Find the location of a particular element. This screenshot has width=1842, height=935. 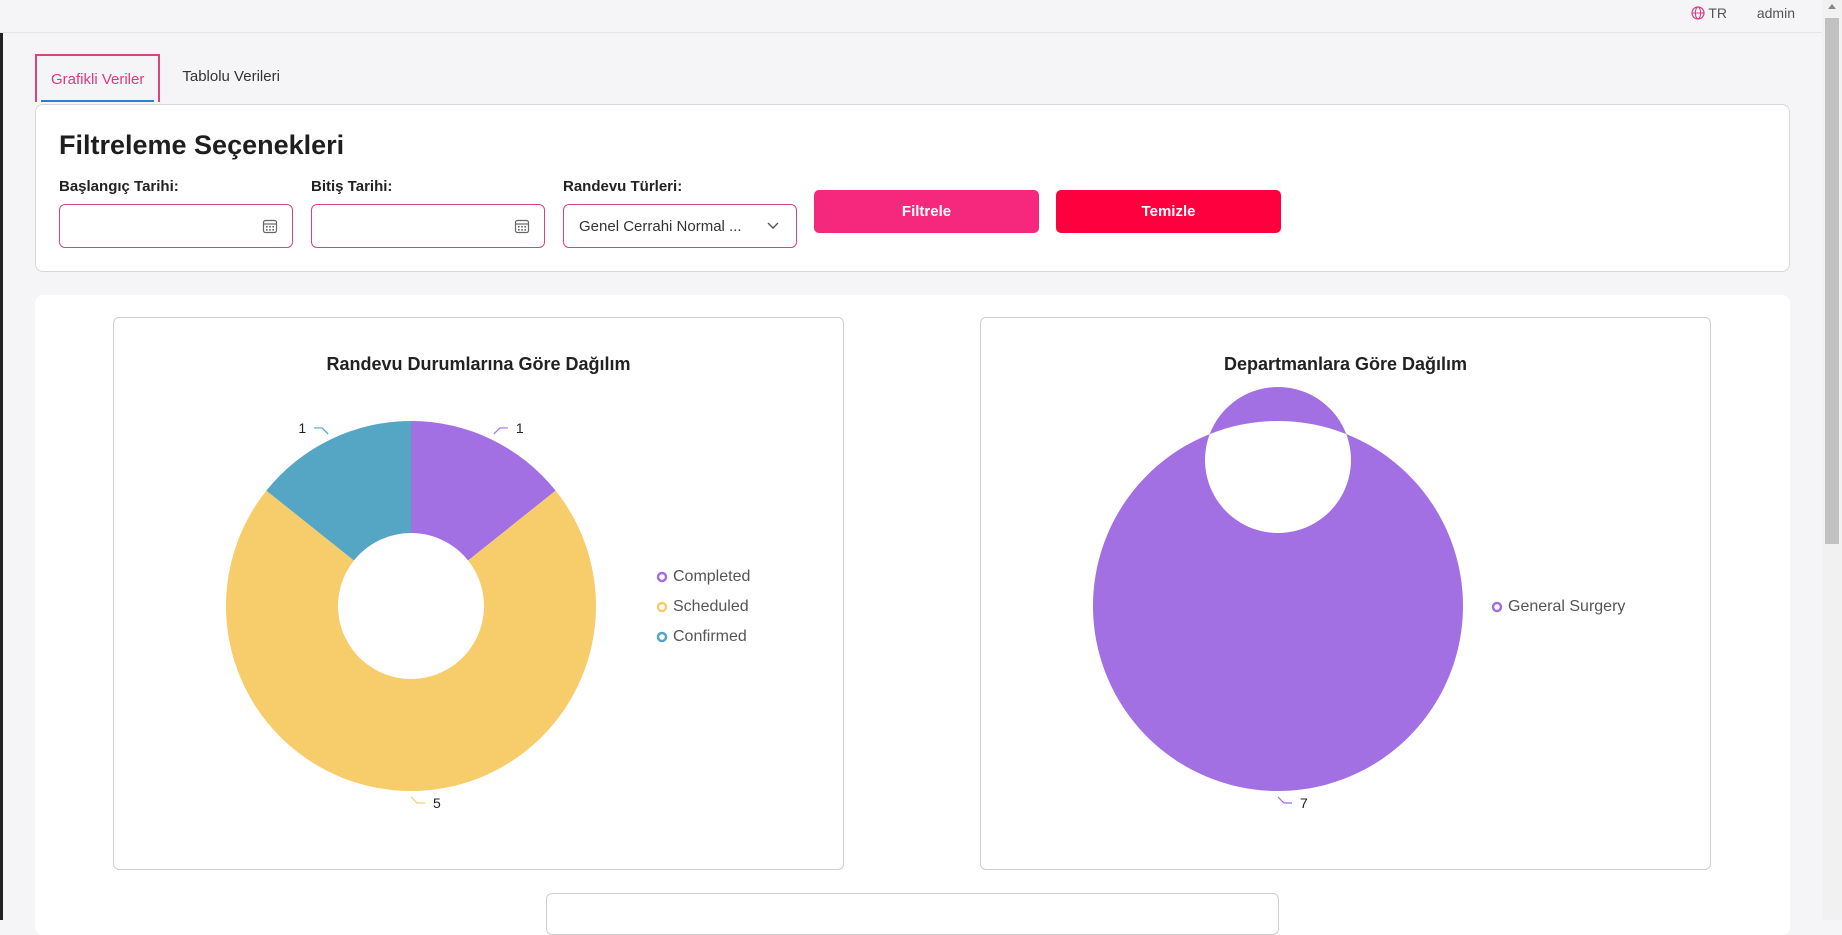

user-menu: admin is located at coordinates (1776, 13).